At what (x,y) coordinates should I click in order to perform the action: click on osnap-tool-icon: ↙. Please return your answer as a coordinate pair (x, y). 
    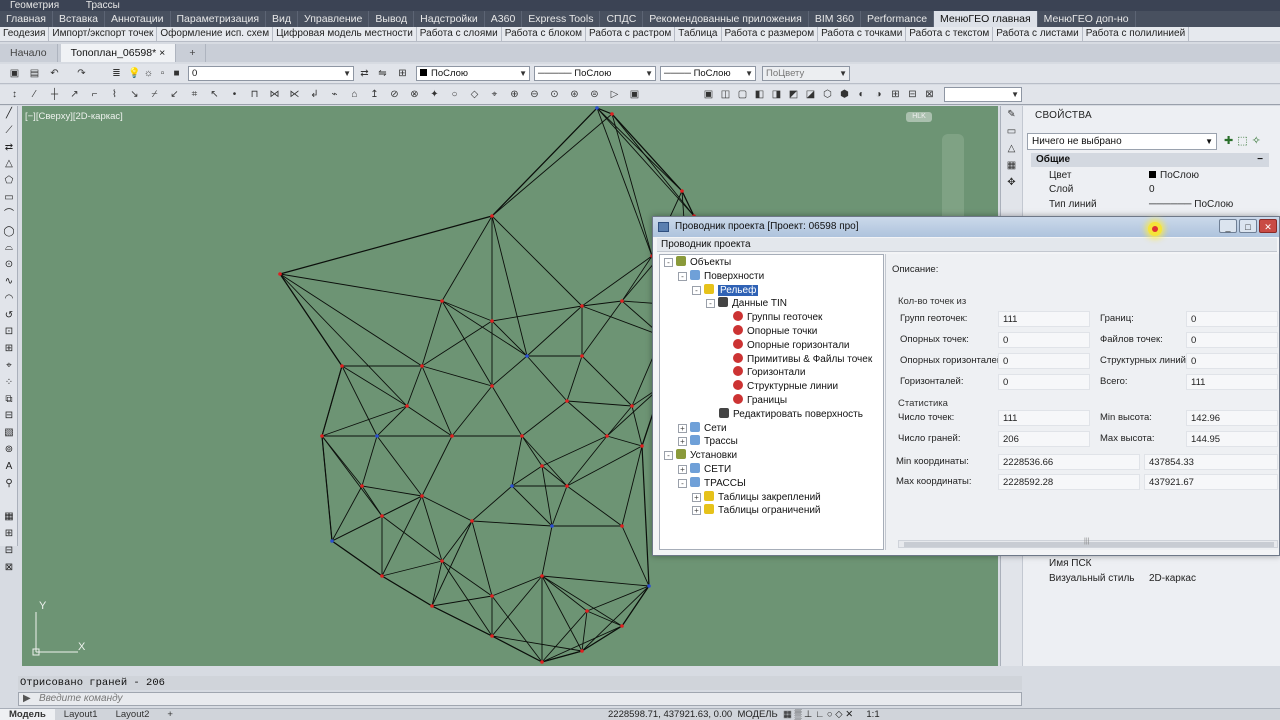
    Looking at the image, I should click on (174, 94).